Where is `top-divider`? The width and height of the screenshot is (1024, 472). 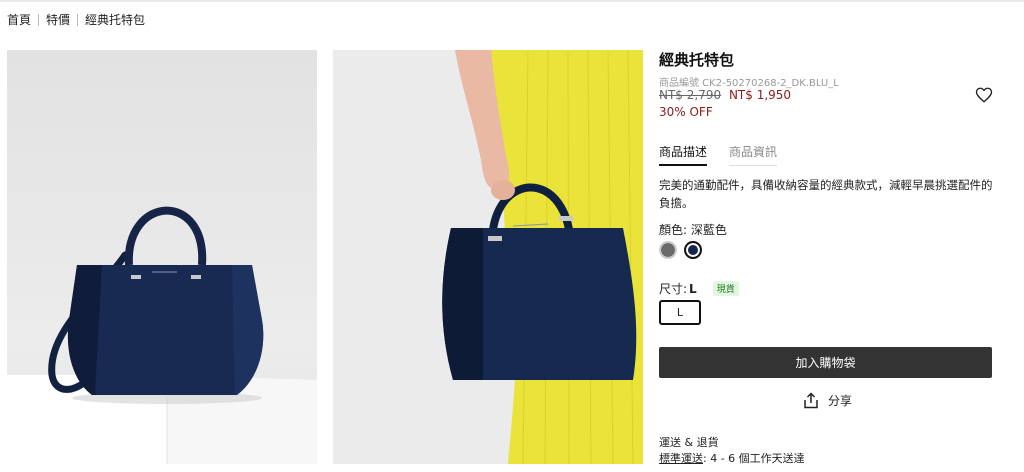
top-divider is located at coordinates (512, 1).